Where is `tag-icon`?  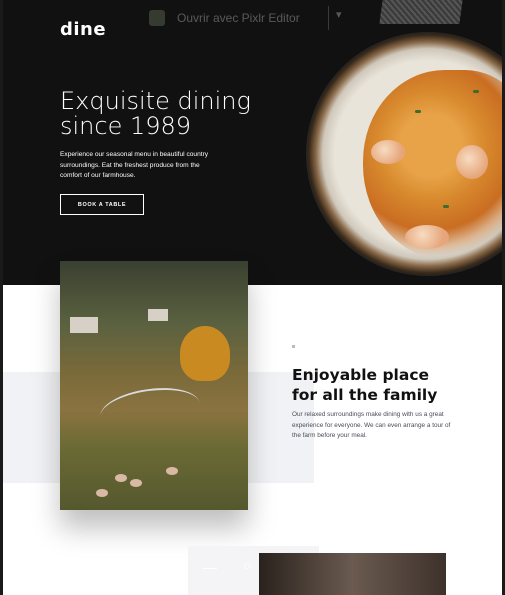
tag-icon is located at coordinates (293, 347).